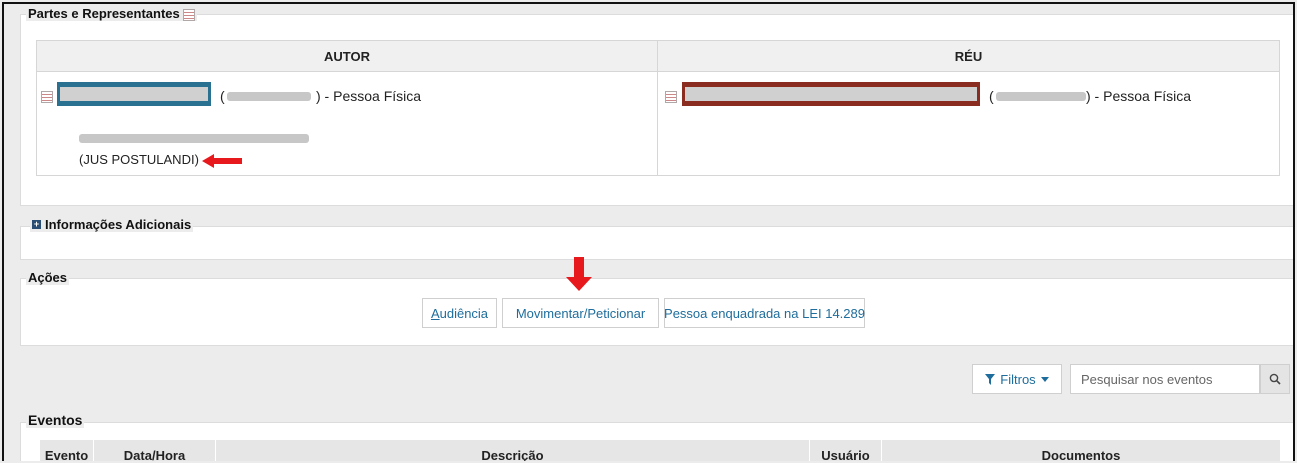 This screenshot has height=463, width=1297. Describe the element at coordinates (1041, 96) in the screenshot. I see `defendant-doc-redacted` at that location.